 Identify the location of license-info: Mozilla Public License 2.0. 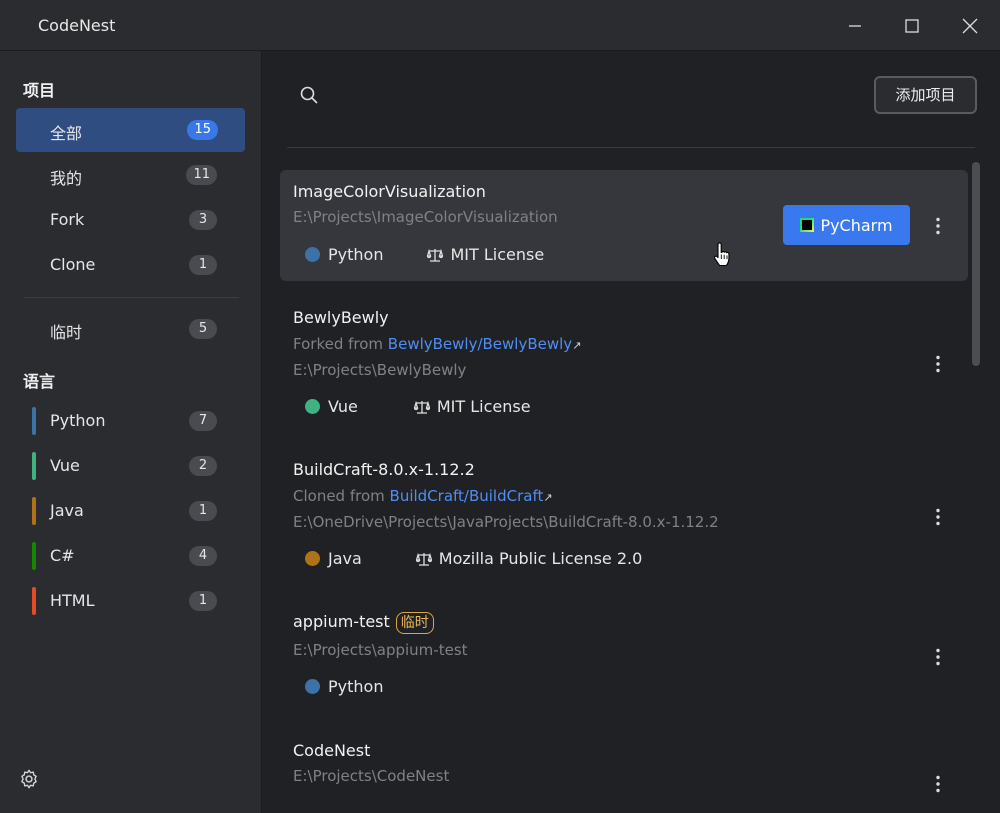
(529, 558).